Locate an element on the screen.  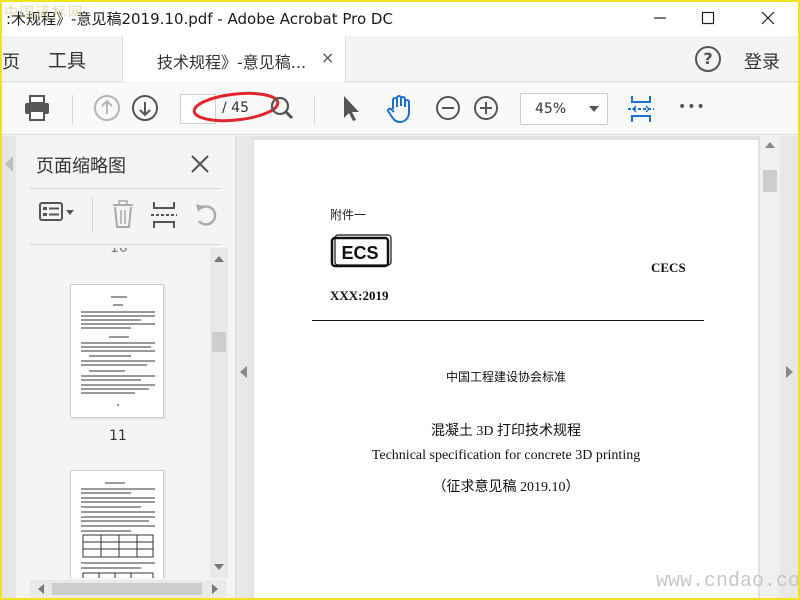
ecs-logo: ECS is located at coordinates (361, 252).